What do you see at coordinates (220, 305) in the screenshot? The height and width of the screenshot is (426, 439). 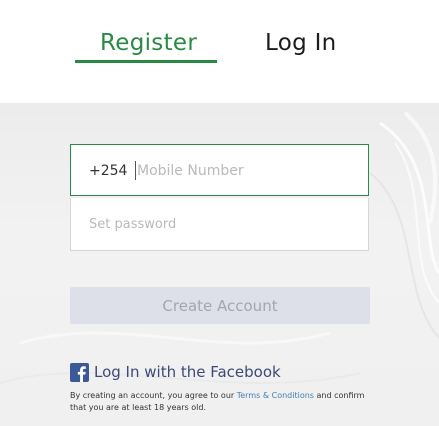 I see `create-account-button: Create Account` at bounding box center [220, 305].